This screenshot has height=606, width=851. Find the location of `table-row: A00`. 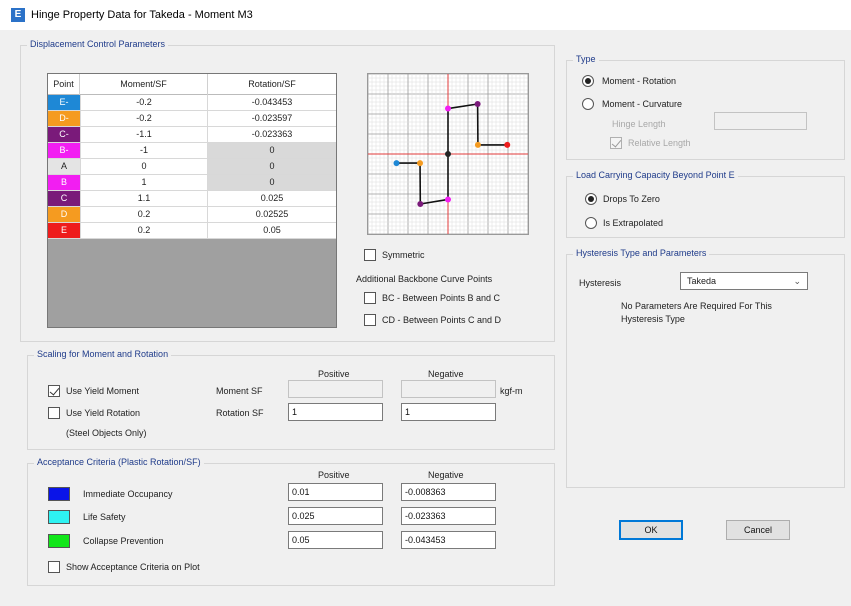

table-row: A00 is located at coordinates (192, 167).